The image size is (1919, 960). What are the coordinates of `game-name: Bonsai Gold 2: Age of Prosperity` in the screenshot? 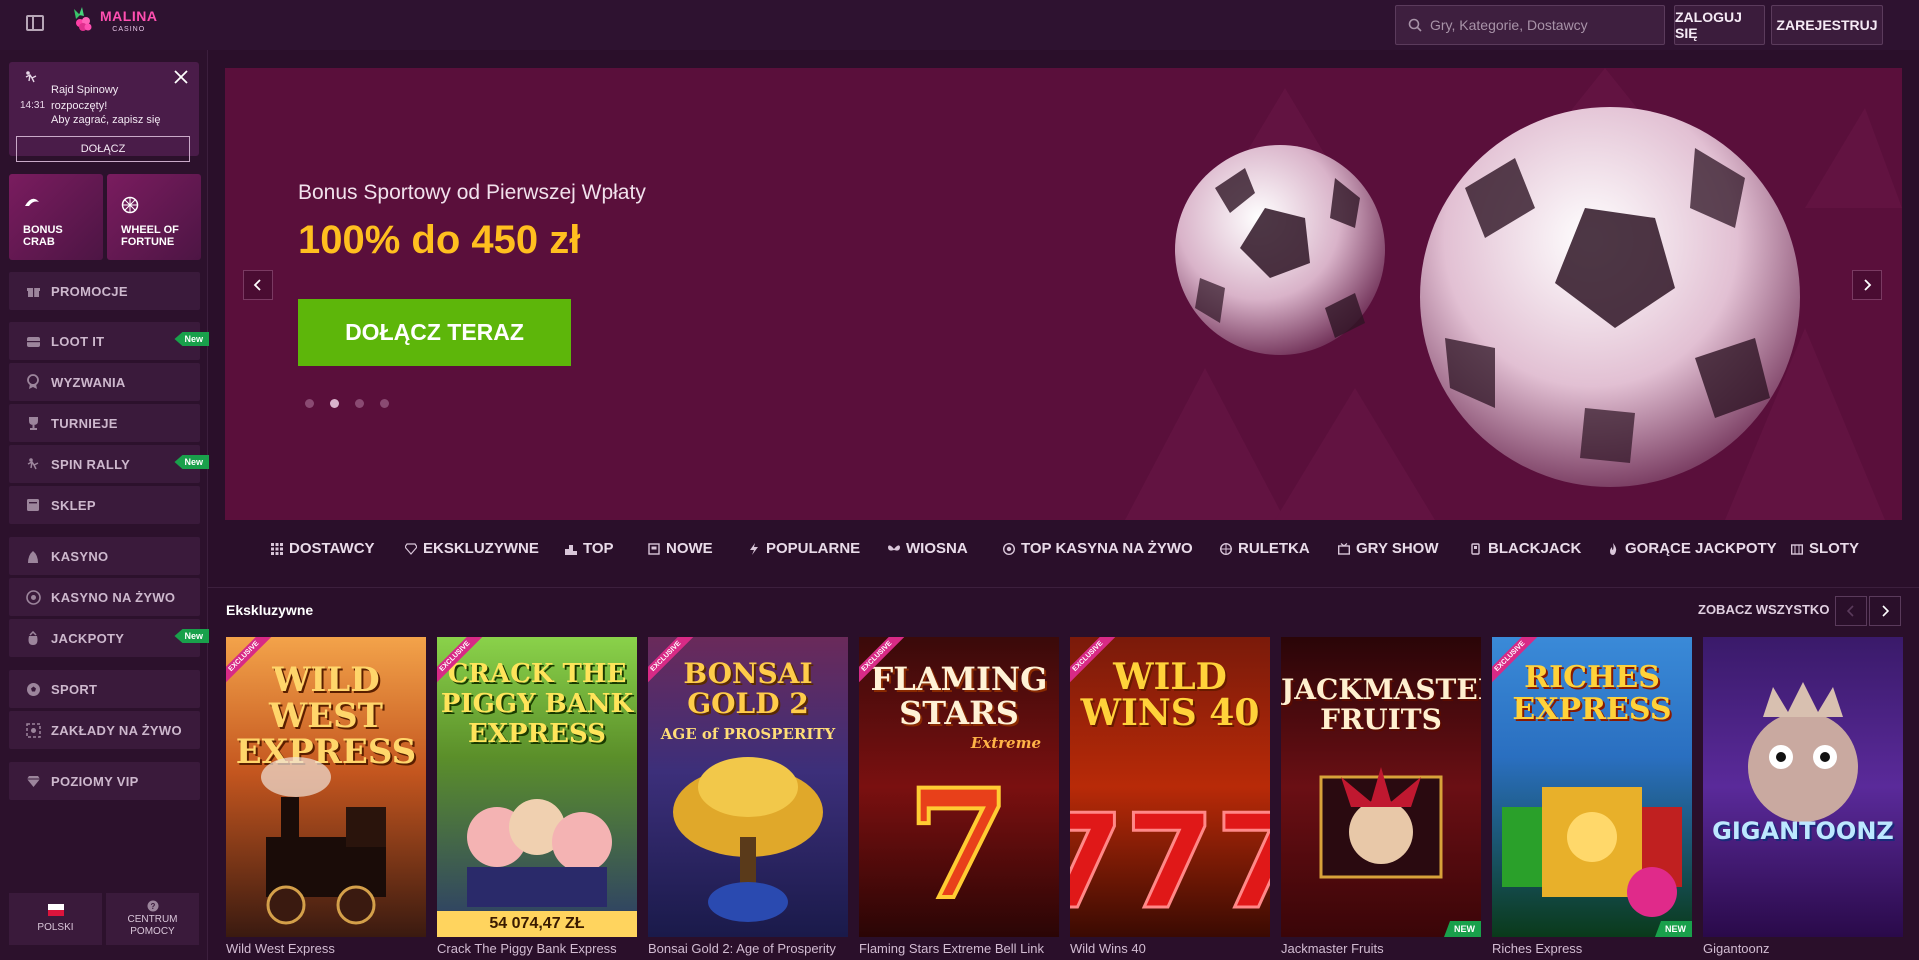 It's located at (748, 948).